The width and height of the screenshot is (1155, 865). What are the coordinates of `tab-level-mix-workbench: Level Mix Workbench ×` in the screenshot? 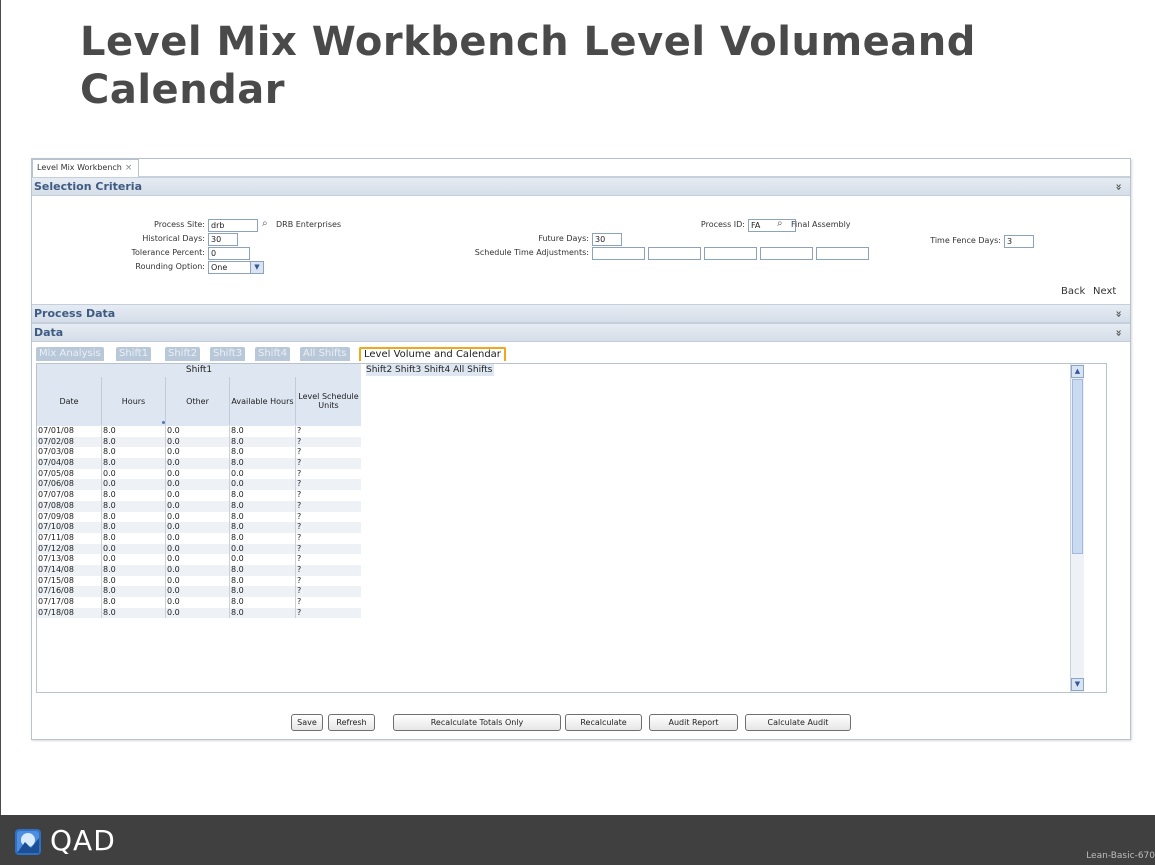 It's located at (86, 168).